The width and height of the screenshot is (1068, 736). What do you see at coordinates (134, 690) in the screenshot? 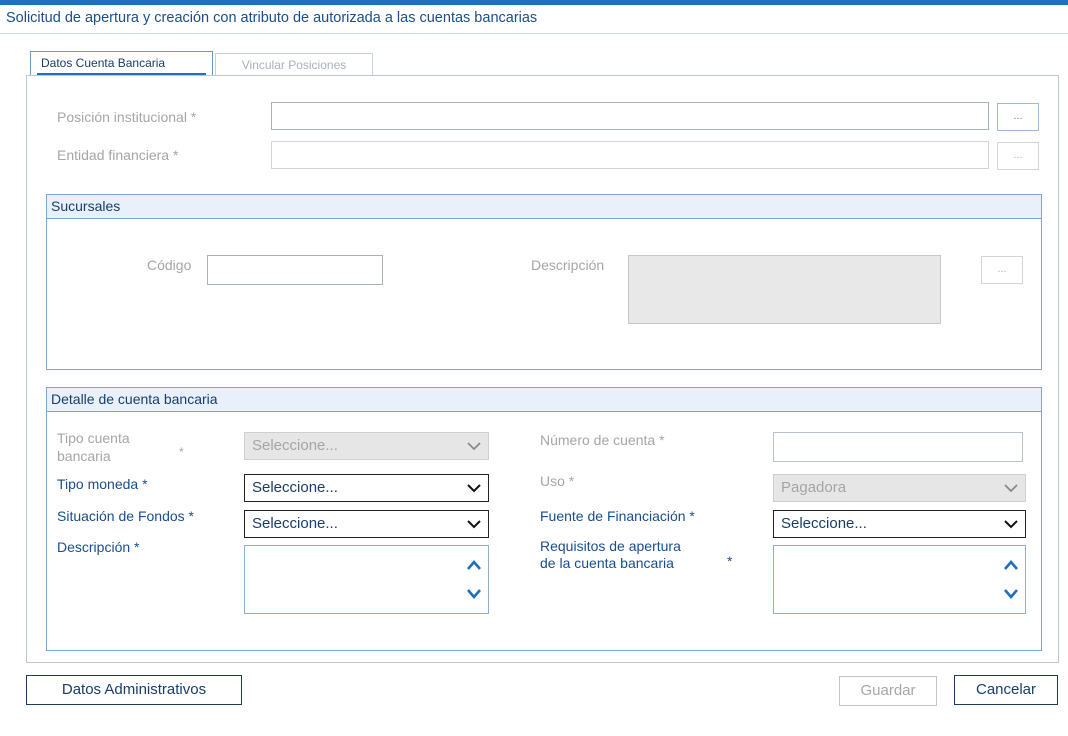
I see `datos-administrativos-button: Datos Administrativos` at bounding box center [134, 690].